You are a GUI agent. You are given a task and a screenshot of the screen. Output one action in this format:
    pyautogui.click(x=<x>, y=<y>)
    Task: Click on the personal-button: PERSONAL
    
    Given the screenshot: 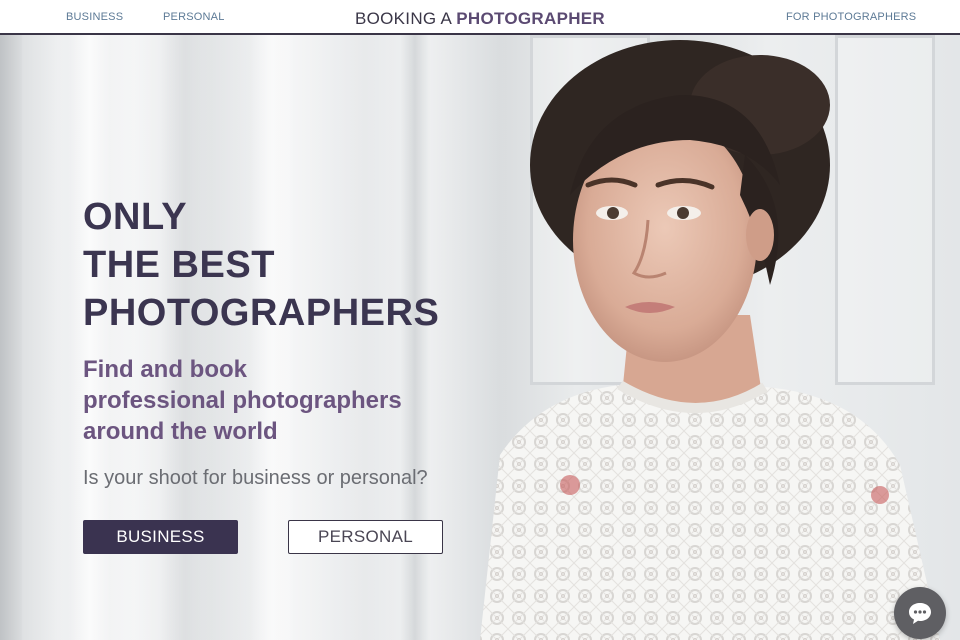 What is the action you would take?
    pyautogui.click(x=365, y=537)
    